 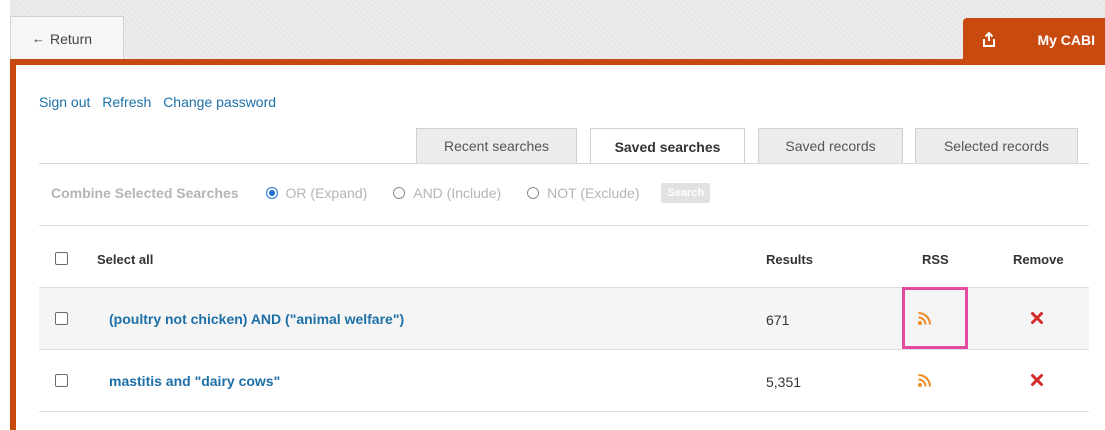 I want to click on tab-selected-records: Selected records, so click(x=996, y=145).